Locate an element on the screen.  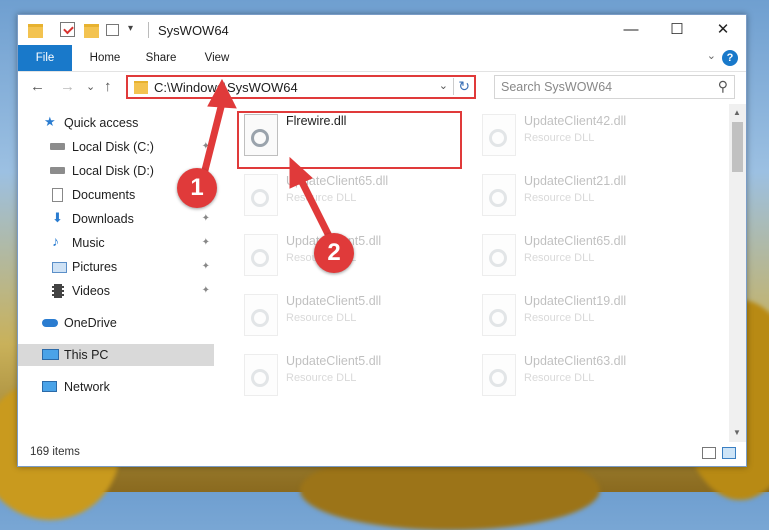
step-2-badge: 2 is located at coordinates (334, 253).